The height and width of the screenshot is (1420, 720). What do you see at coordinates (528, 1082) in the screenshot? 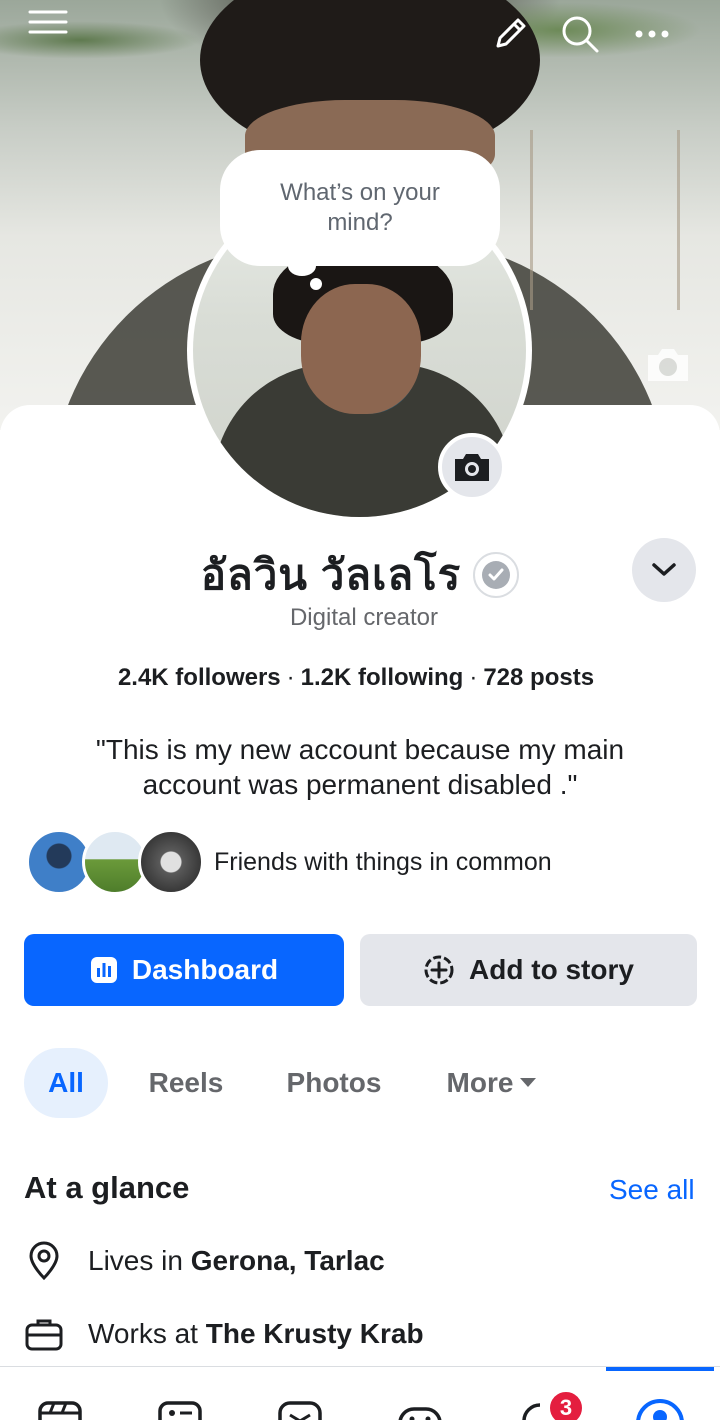
I see `caret-down-icon` at bounding box center [528, 1082].